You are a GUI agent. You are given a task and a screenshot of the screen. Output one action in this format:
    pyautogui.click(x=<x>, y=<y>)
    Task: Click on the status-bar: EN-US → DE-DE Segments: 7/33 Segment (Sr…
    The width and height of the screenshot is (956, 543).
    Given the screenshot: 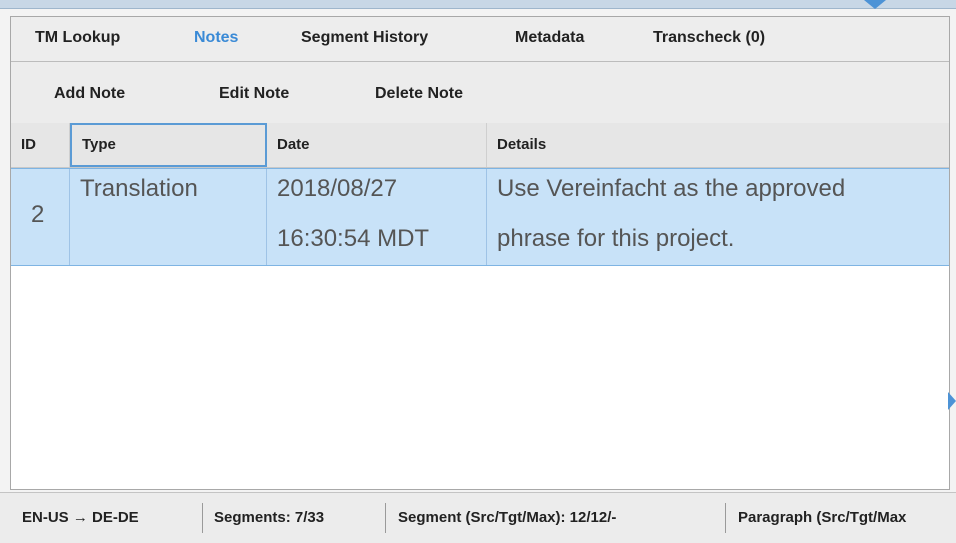 What is the action you would take?
    pyautogui.click(x=478, y=517)
    